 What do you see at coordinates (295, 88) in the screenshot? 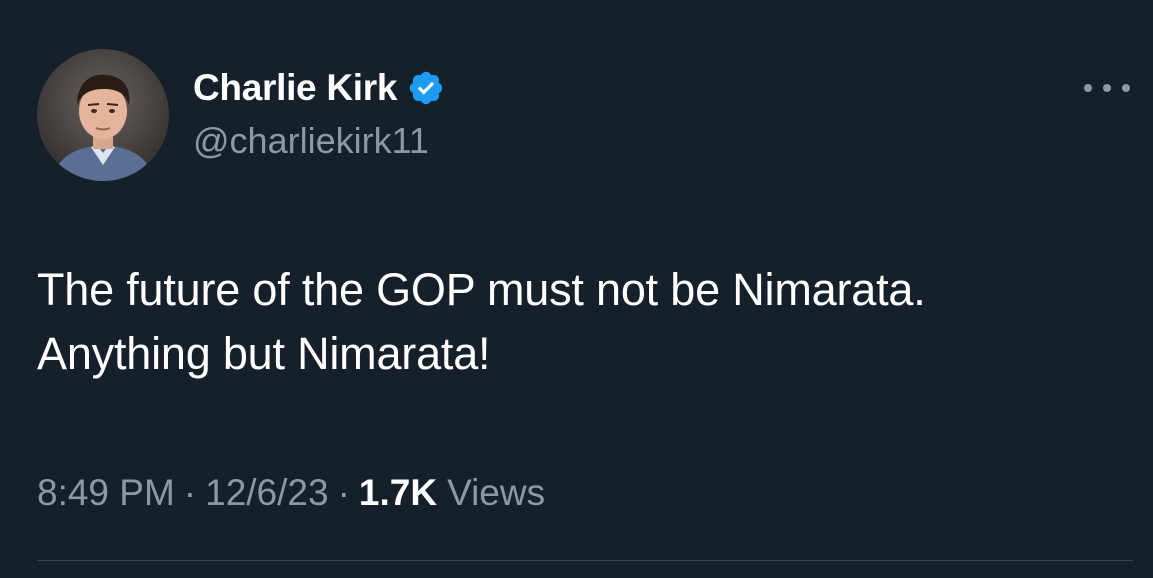
I see `author-display-name: Charlie Kirk` at bounding box center [295, 88].